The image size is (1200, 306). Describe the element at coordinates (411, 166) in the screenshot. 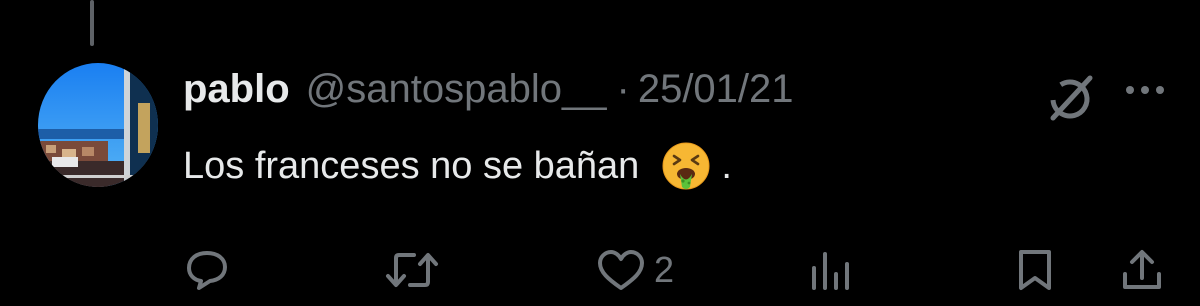

I see `tweet-text: Los franceses no se bañan` at that location.